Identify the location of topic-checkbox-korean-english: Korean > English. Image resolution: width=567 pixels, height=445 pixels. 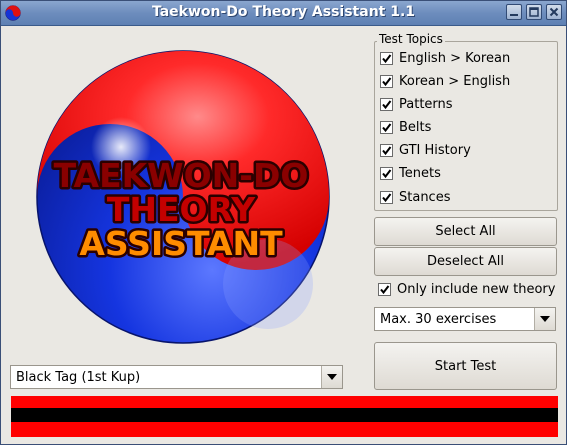
(445, 81).